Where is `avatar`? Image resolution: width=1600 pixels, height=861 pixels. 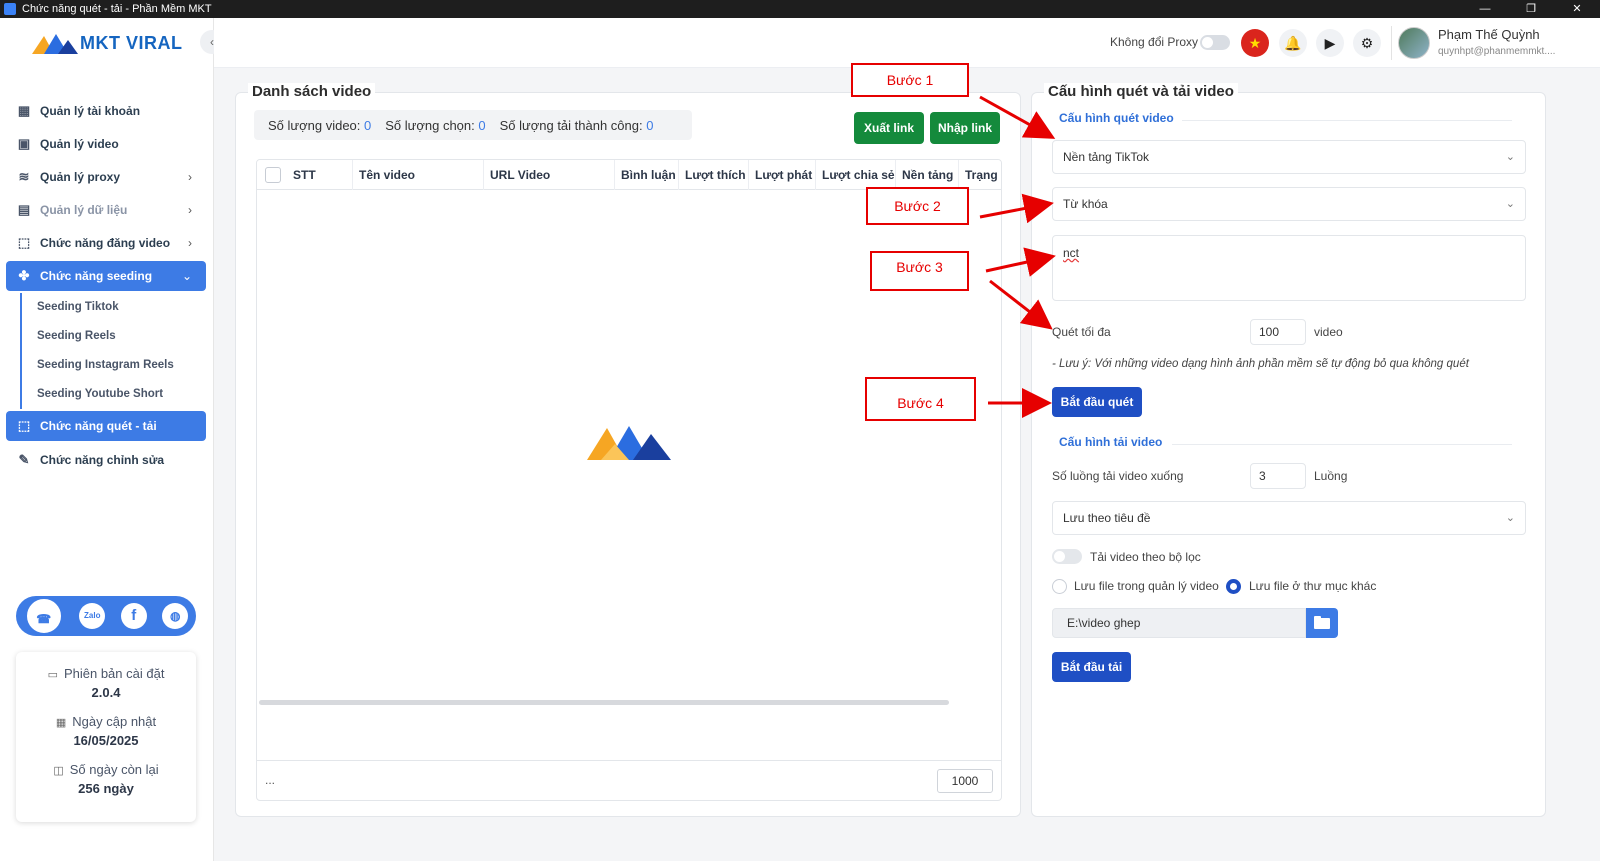
avatar is located at coordinates (1414, 43).